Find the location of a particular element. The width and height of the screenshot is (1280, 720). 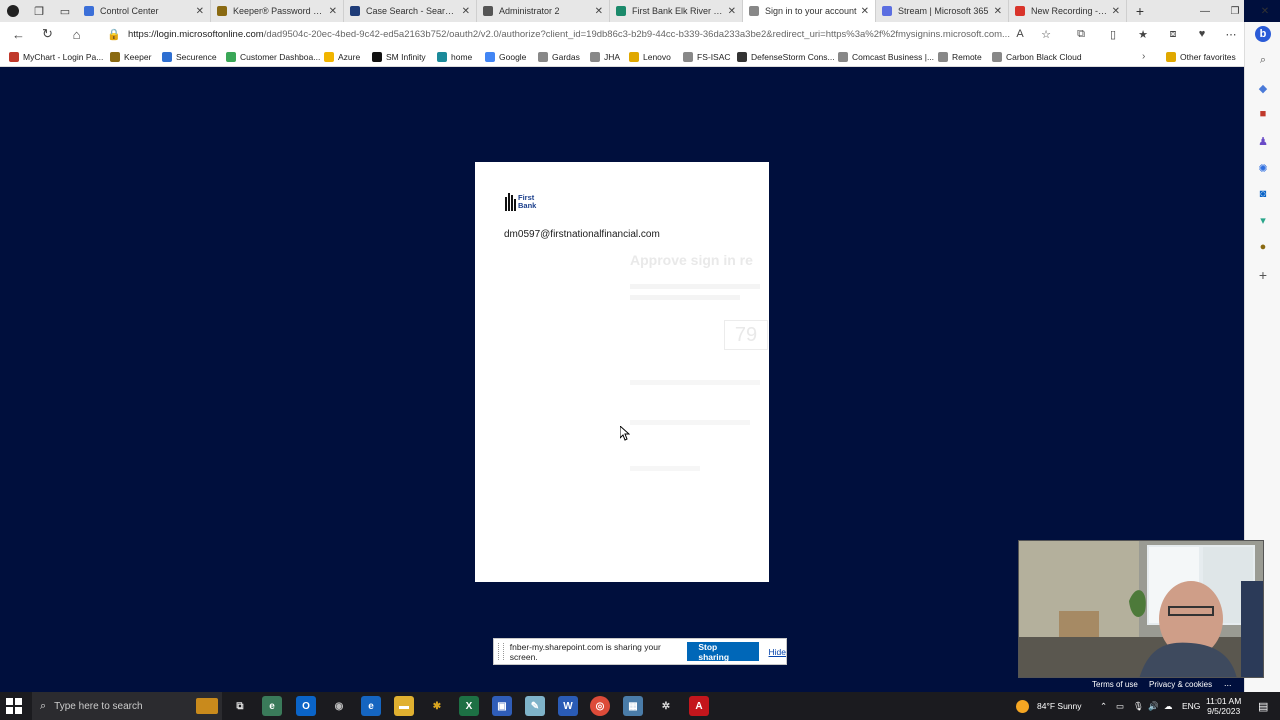

file-explorer-icon: ▬ is located at coordinates (404, 706).